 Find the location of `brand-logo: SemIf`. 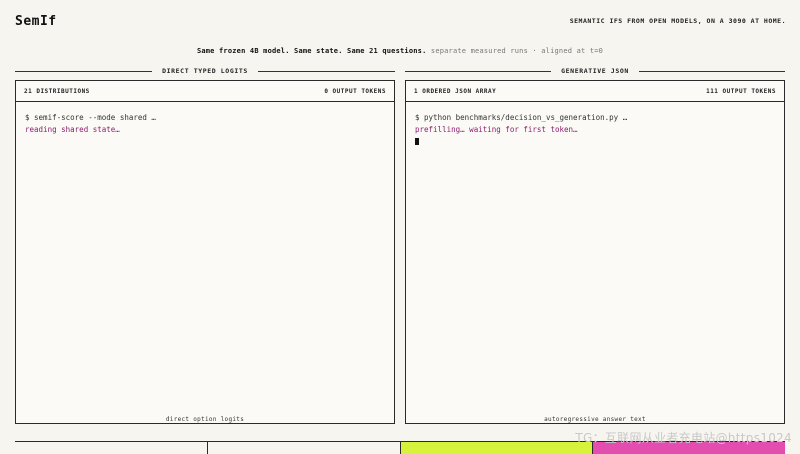

brand-logo: SemIf is located at coordinates (36, 21).